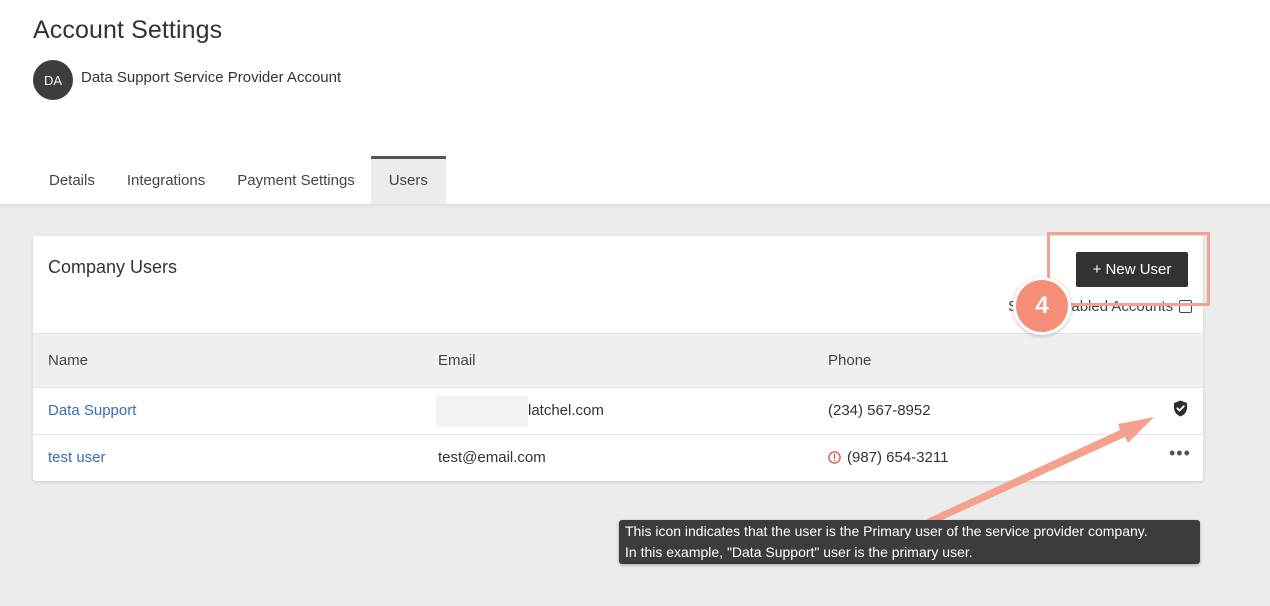 The image size is (1270, 606). I want to click on page-title: Account Settings, so click(128, 30).